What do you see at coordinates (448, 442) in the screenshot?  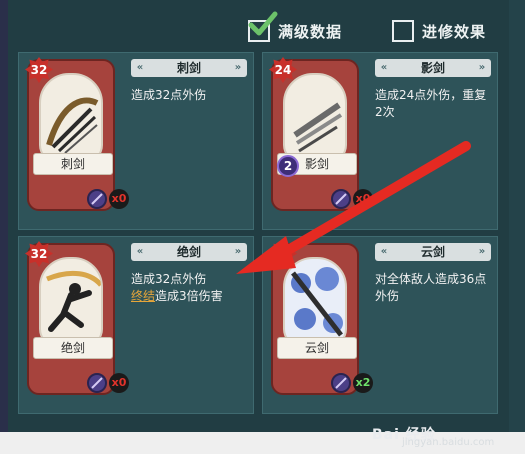 I see `watermark-url: jingyan.baidu.com` at bounding box center [448, 442].